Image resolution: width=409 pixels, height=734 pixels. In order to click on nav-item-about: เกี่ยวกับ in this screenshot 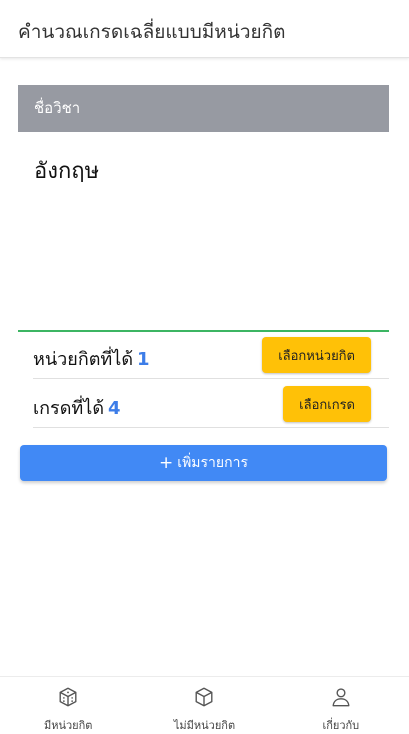, I will do `click(341, 705)`.